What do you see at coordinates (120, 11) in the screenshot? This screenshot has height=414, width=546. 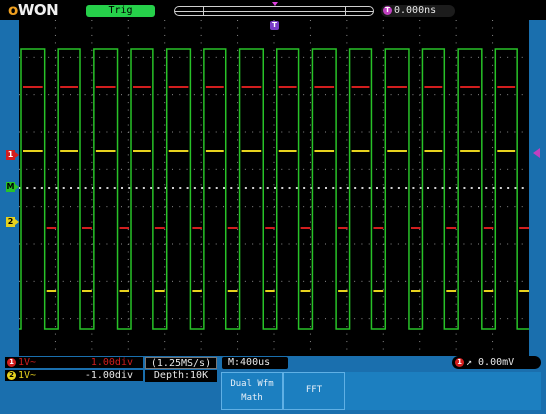 I see `trigger-status-badge: Trig` at bounding box center [120, 11].